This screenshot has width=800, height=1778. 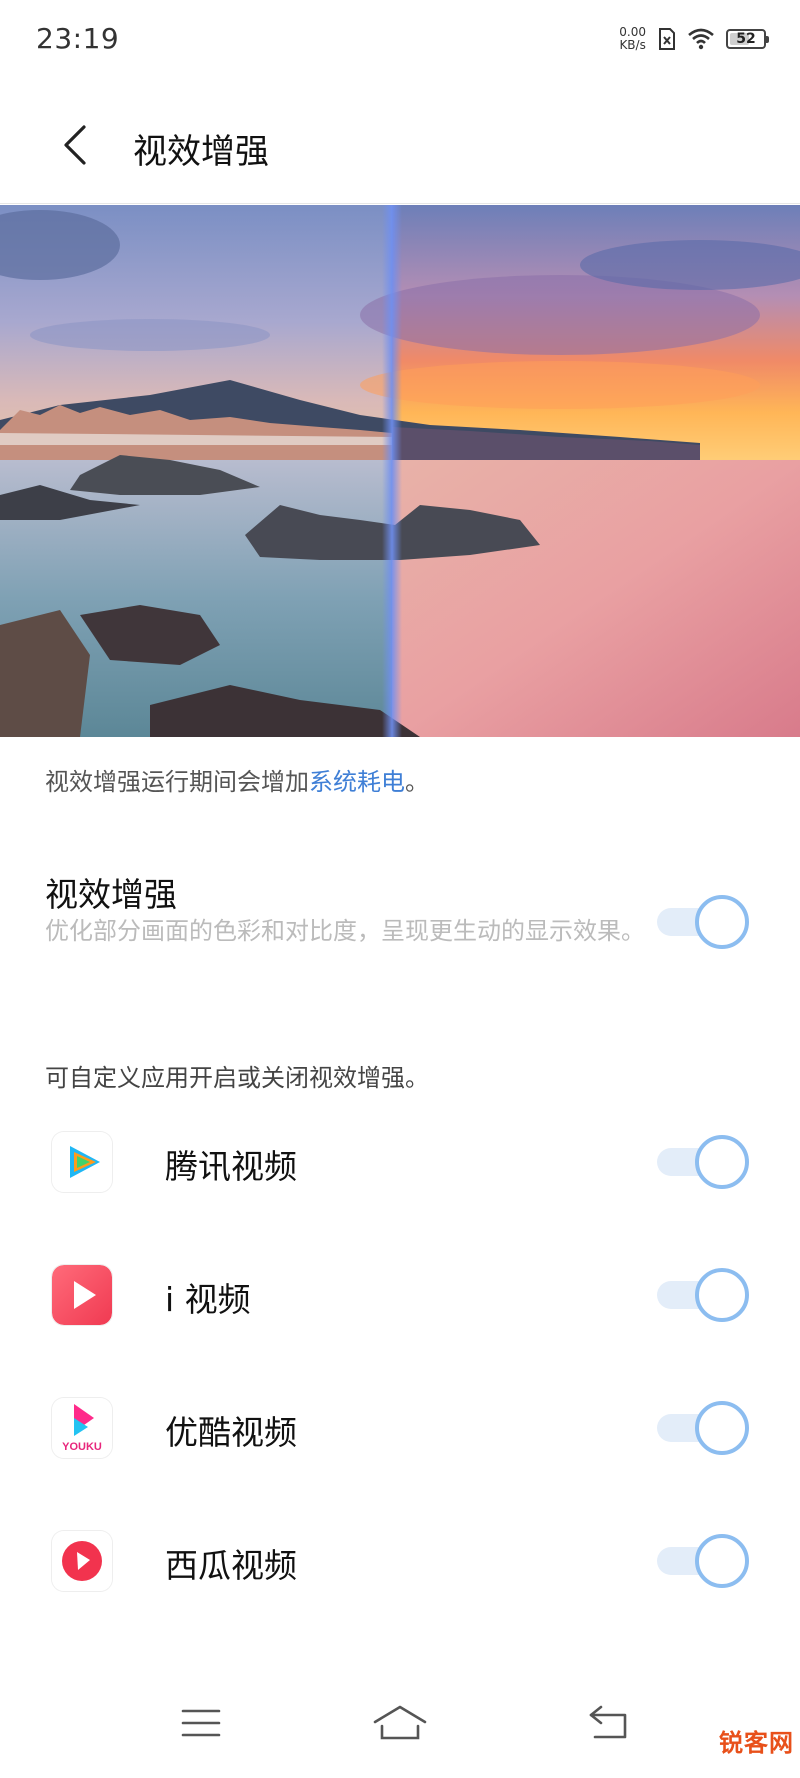 I want to click on tencent-video-icon, so click(x=82, y=1162).